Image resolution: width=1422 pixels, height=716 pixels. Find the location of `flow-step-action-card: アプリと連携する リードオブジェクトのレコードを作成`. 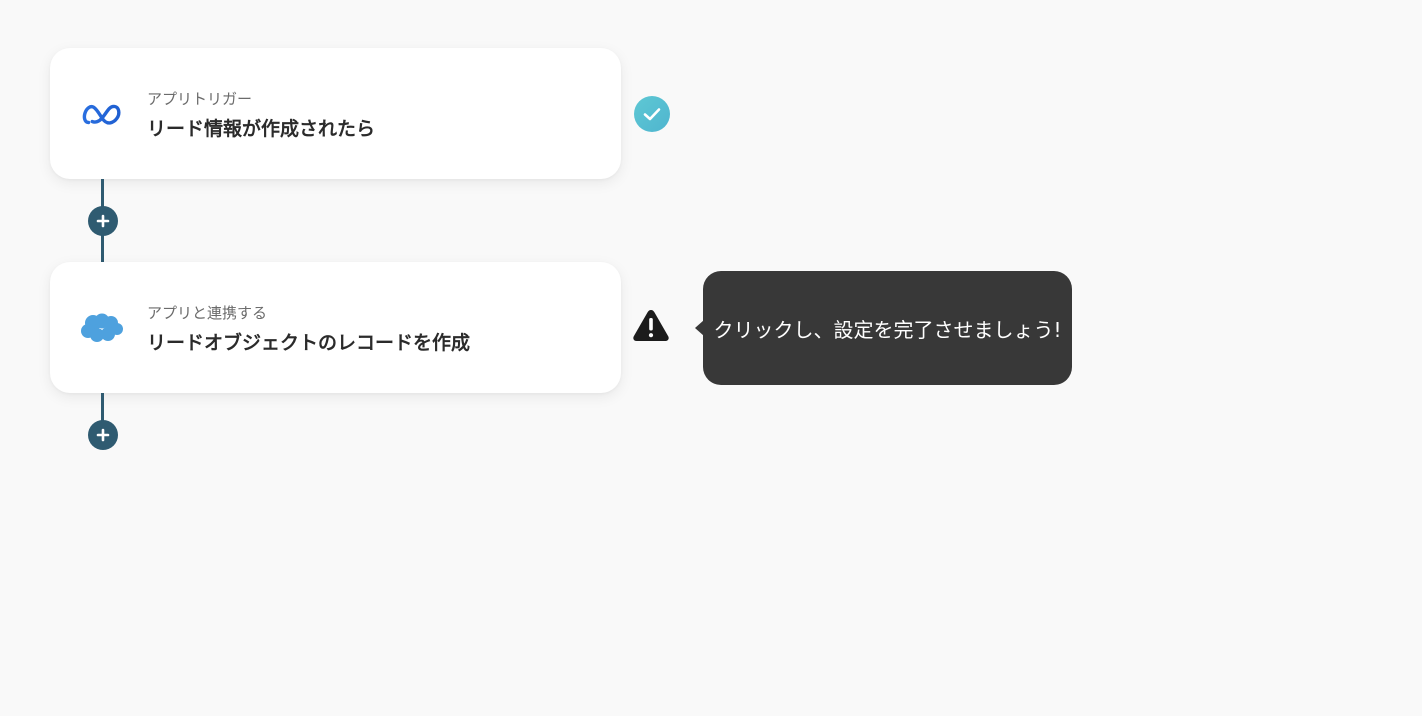

flow-step-action-card: アプリと連携する リードオブジェクトのレコードを作成 is located at coordinates (335, 327).